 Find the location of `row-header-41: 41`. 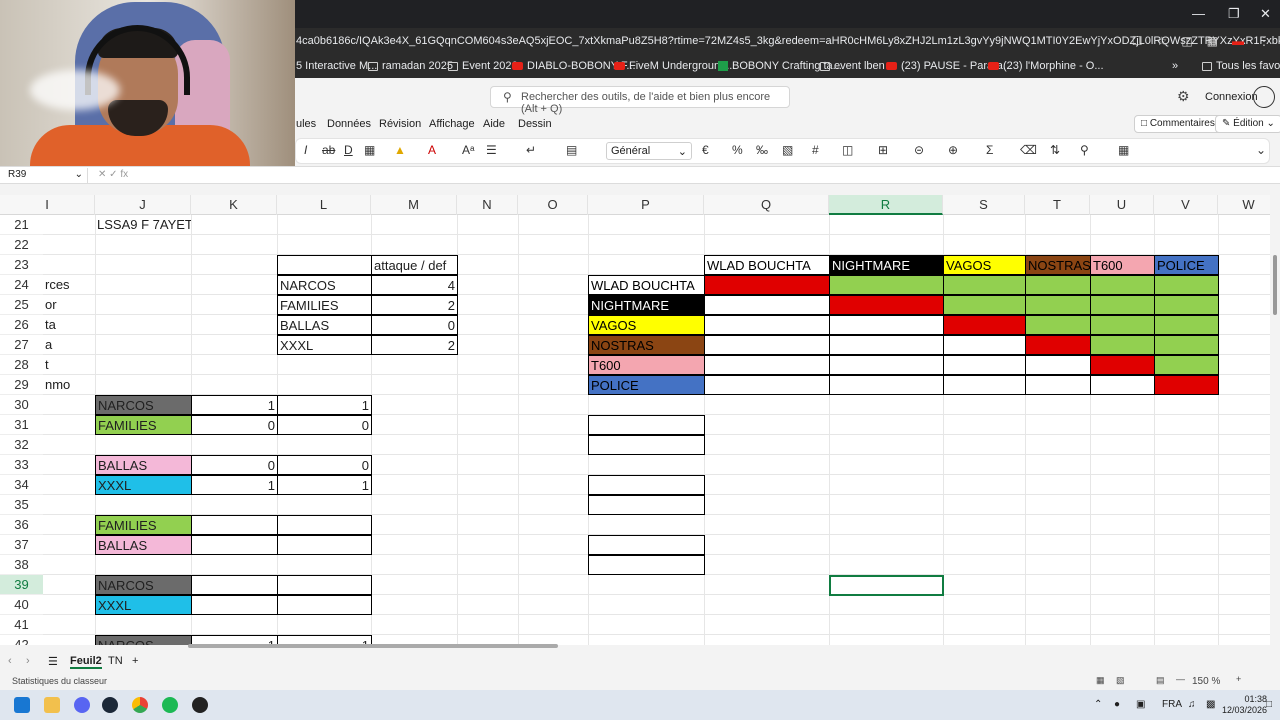

row-header-41: 41 is located at coordinates (21, 625).